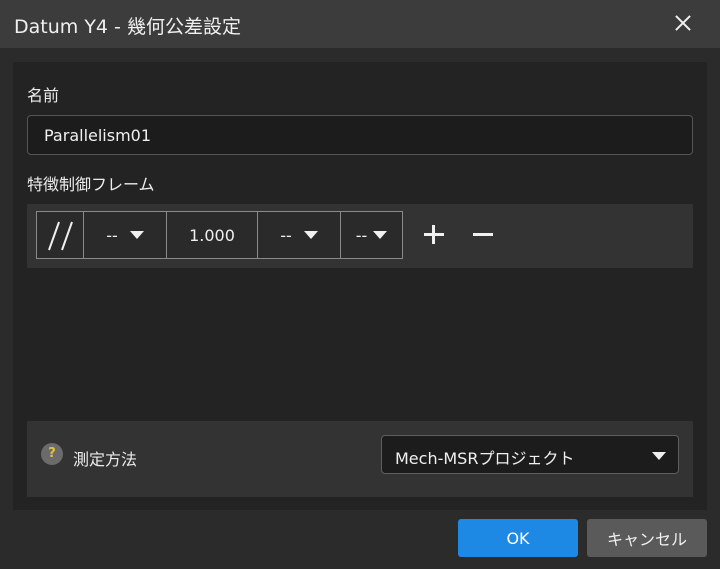 The width and height of the screenshot is (720, 569). I want to click on measurement-method-select: Mech-MSRプロジェクト, so click(530, 454).